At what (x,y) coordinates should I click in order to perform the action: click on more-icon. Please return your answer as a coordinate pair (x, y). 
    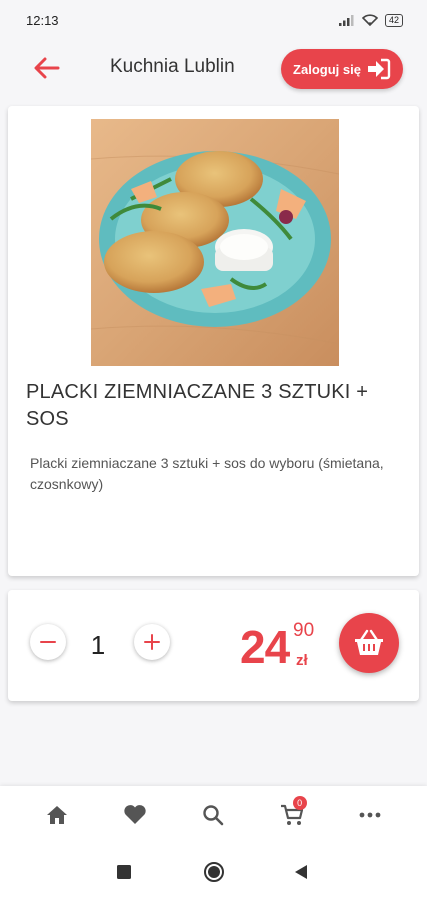
    Looking at the image, I should click on (370, 814).